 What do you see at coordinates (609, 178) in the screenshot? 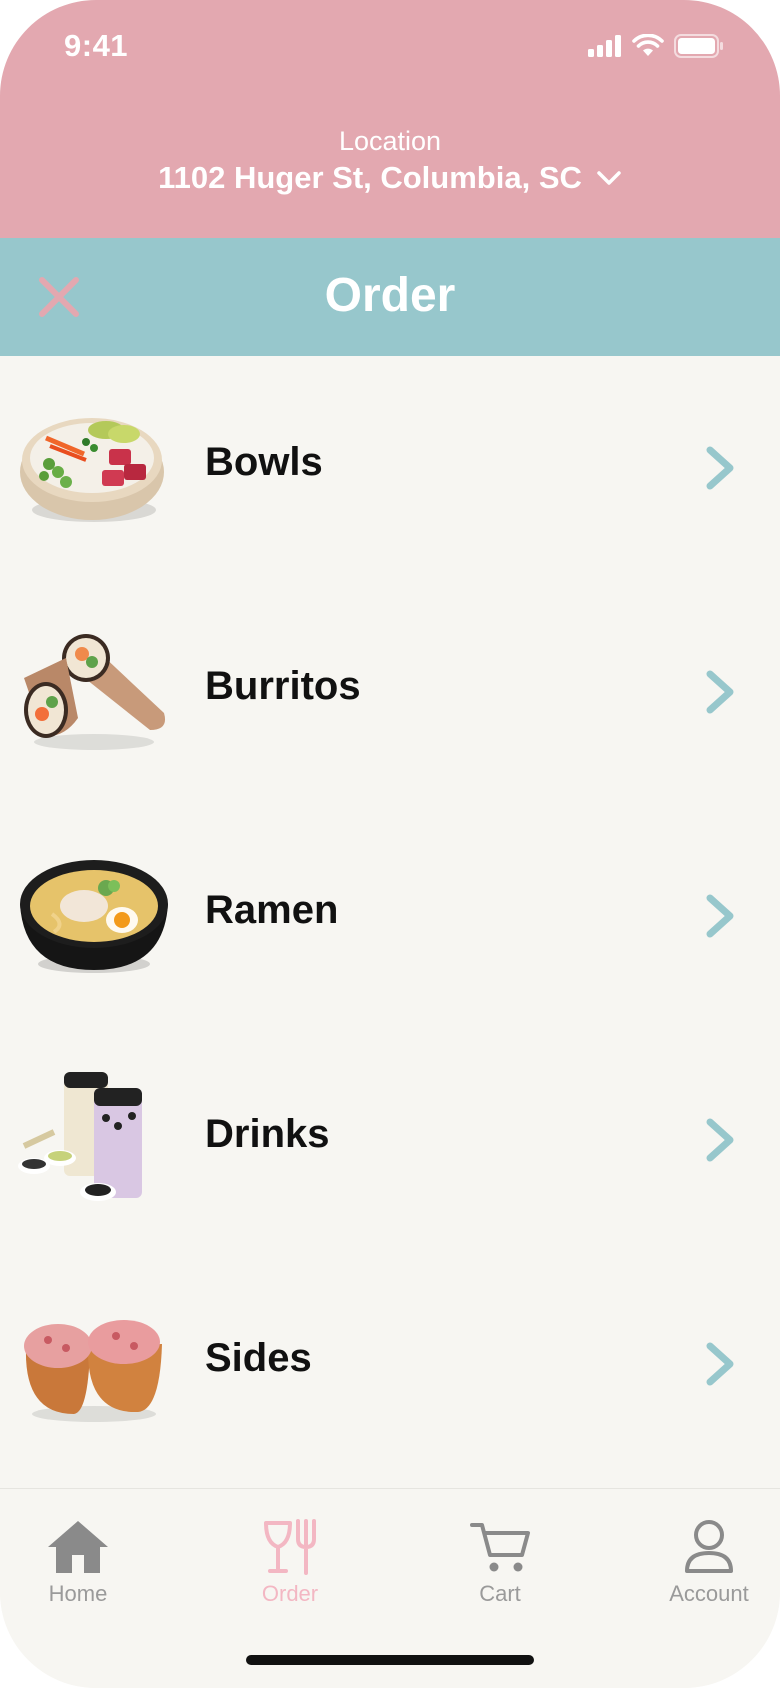
I see `chevron-down-icon` at bounding box center [609, 178].